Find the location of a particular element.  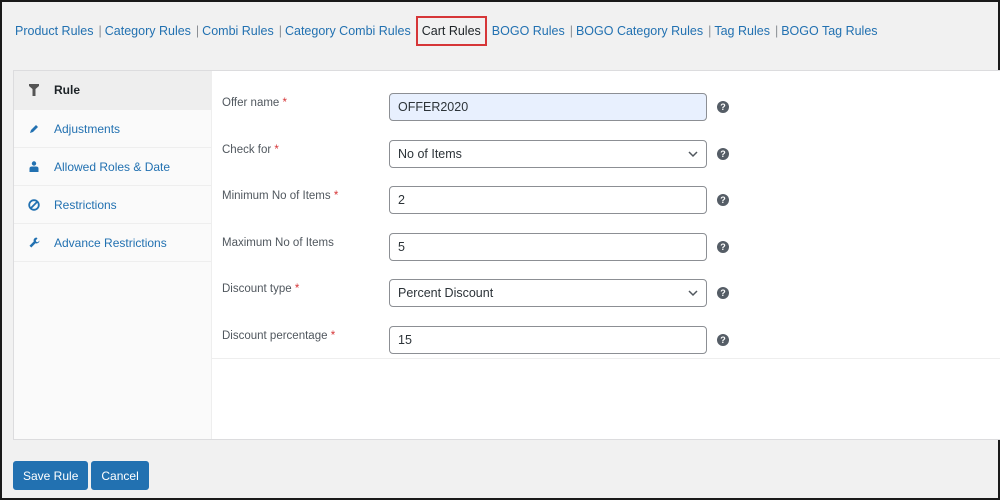

tab-bogo-tag-rules: BOGO Tag Rules is located at coordinates (829, 31).